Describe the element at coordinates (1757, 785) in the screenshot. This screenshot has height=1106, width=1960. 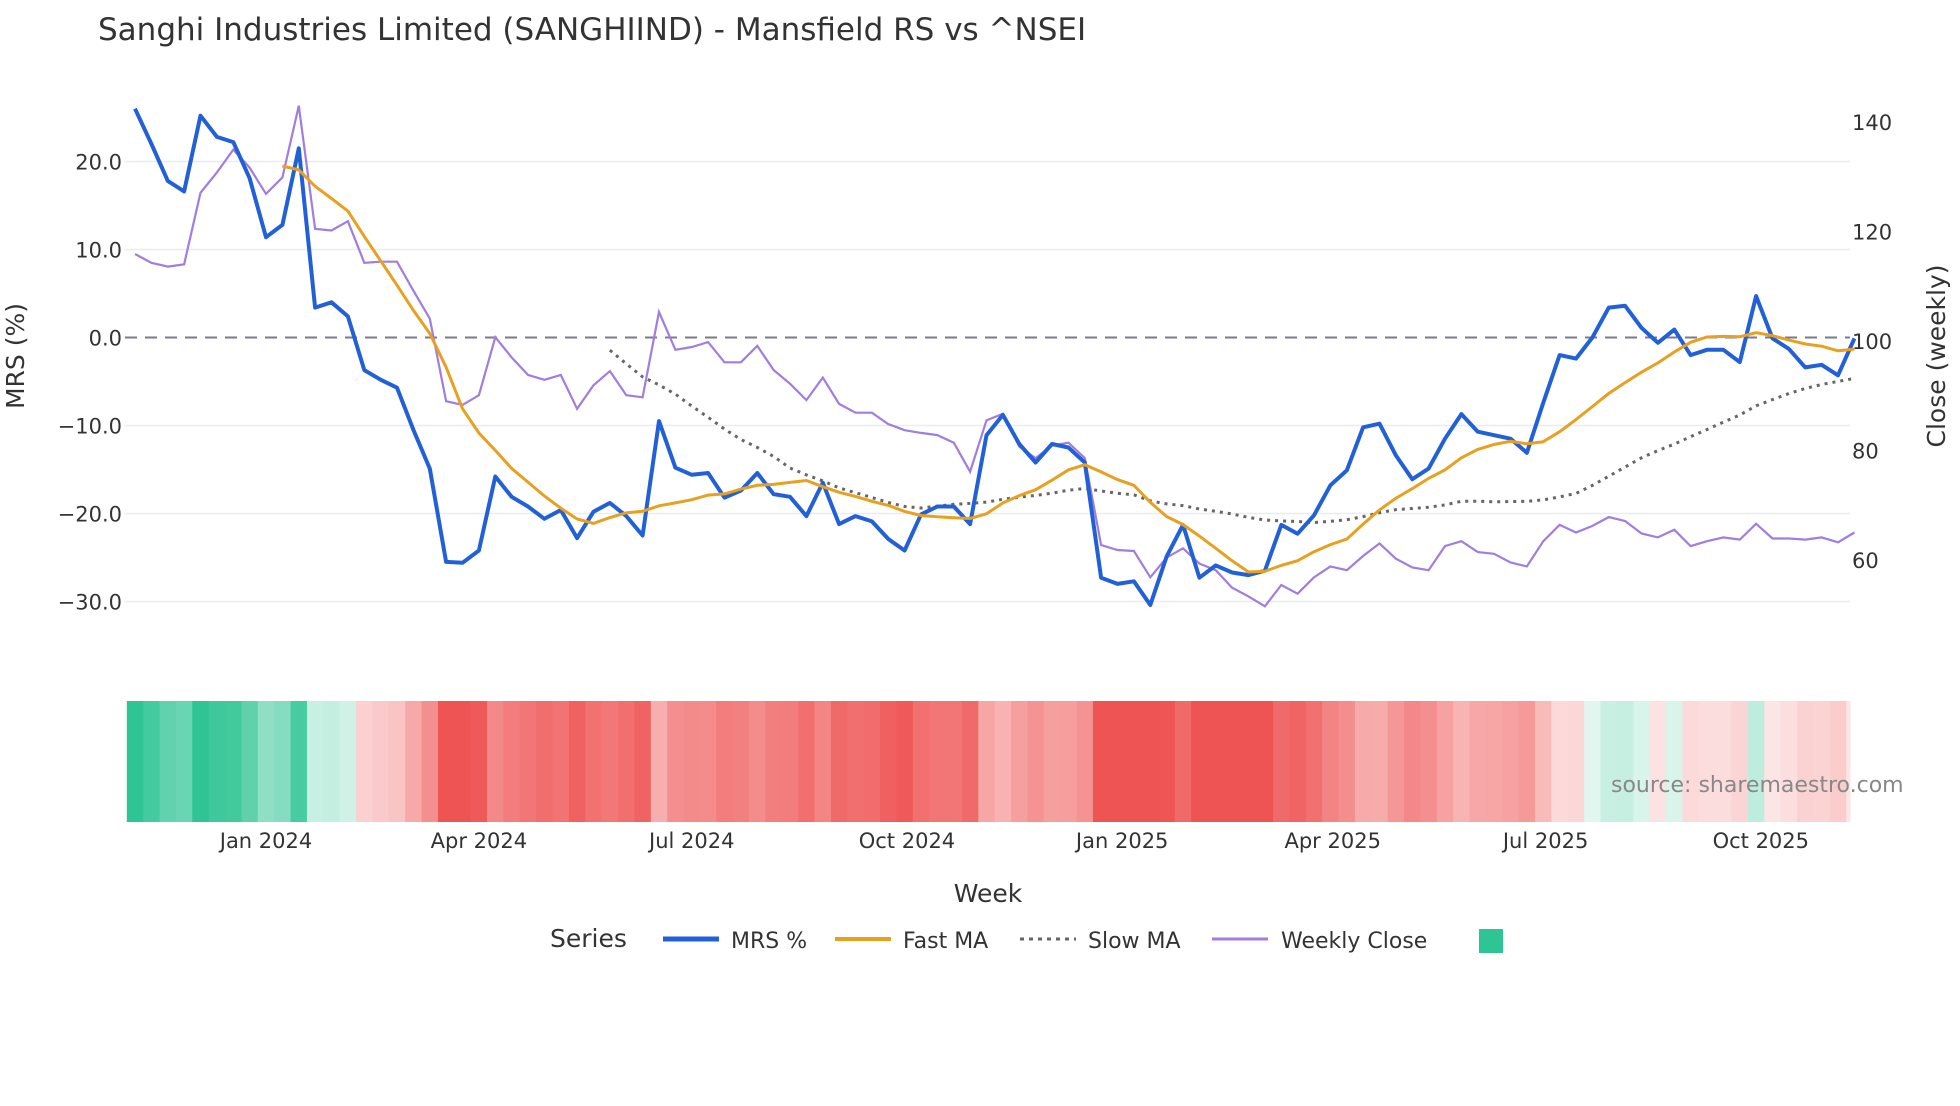
I see `source-annotation: source: sharemaestro.com` at that location.